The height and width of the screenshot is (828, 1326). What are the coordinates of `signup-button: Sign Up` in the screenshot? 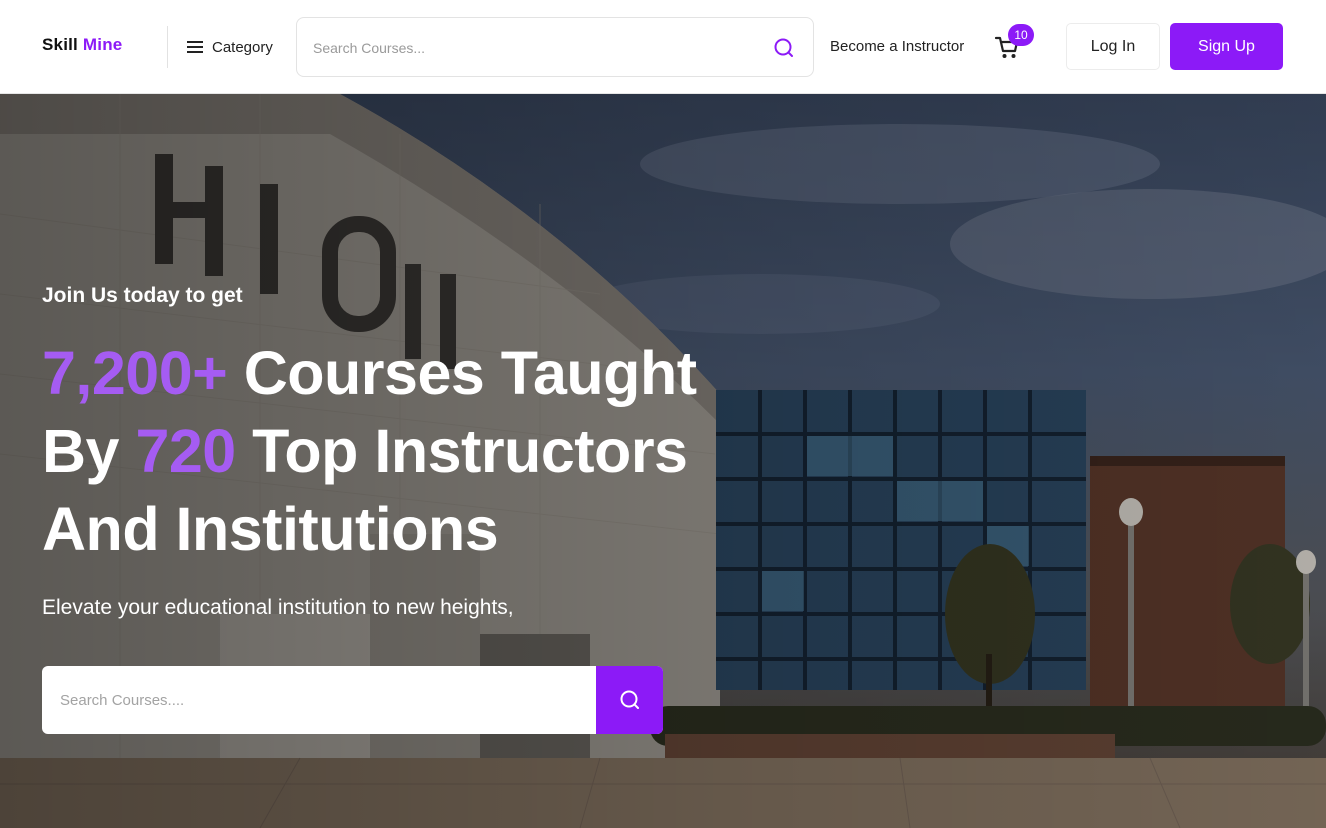 It's located at (1226, 46).